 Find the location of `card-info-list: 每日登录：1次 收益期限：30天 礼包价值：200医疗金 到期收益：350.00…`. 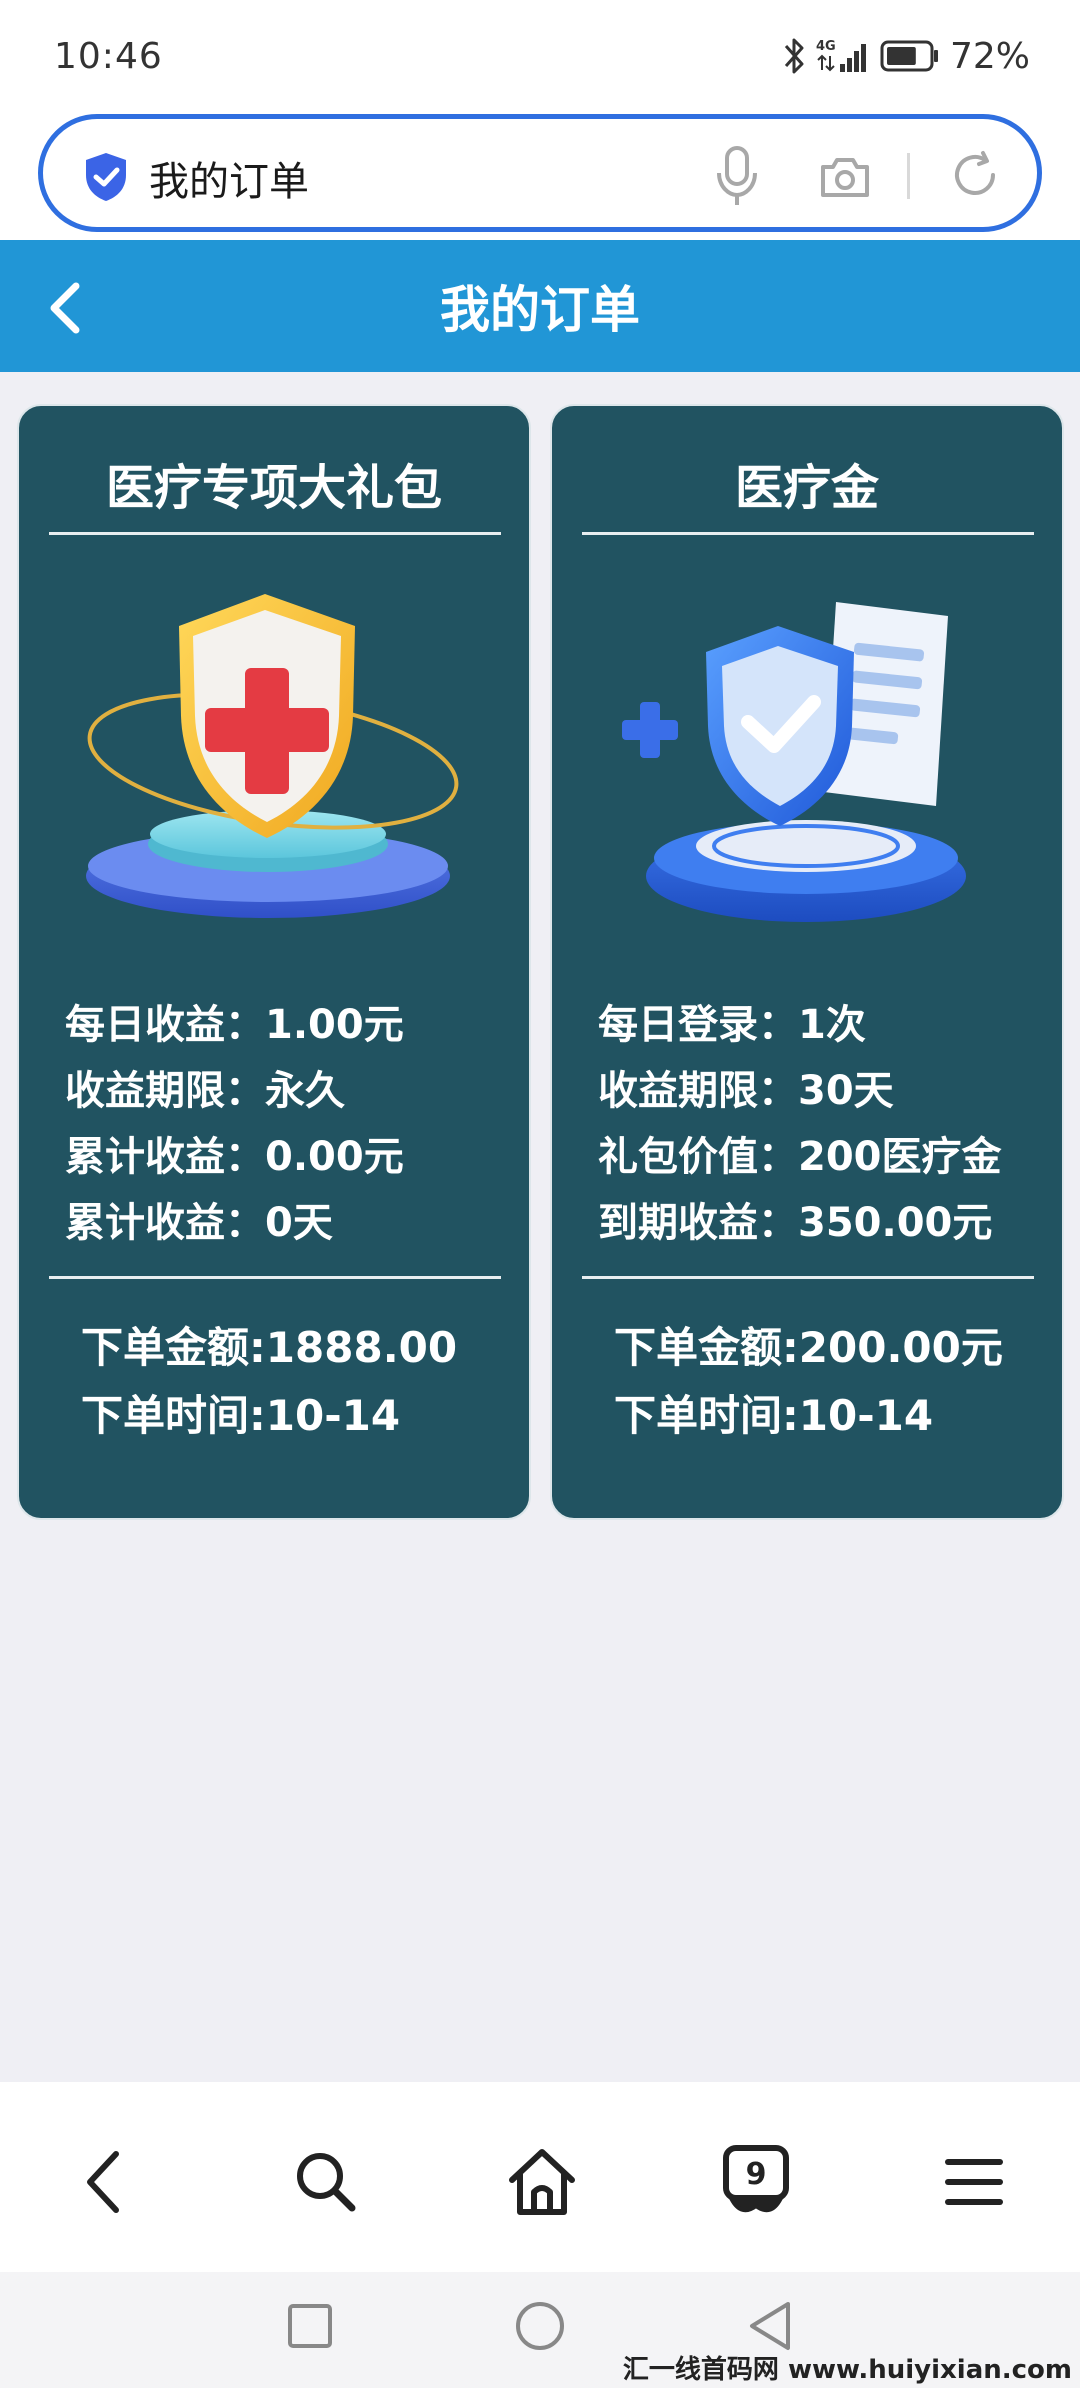

card-info-list: 每日登录：1次 收益期限：30天 礼包价值：200医疗金 到期收益：350.00… is located at coordinates (800, 1124).